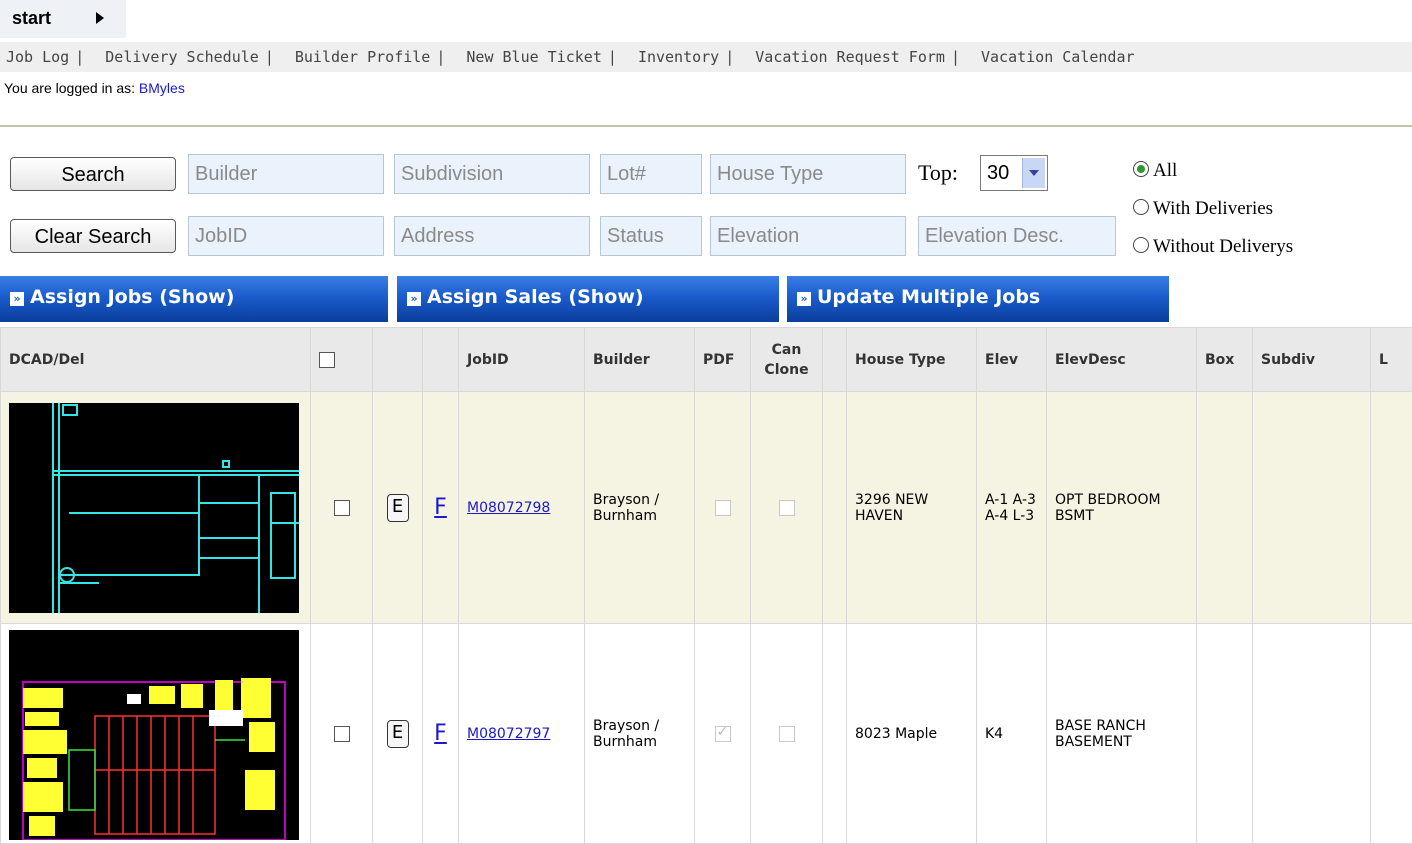 The image size is (1412, 844). What do you see at coordinates (162, 88) in the screenshot?
I see `login-user: BMyles` at bounding box center [162, 88].